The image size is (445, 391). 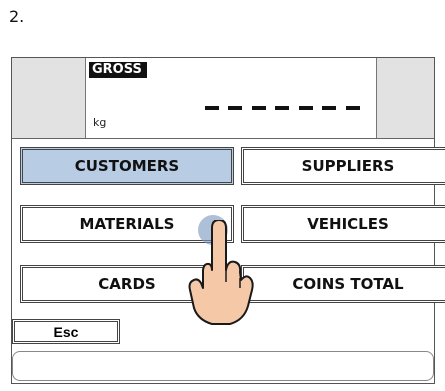 What do you see at coordinates (100, 122) in the screenshot?
I see `unit-label: kg` at bounding box center [100, 122].